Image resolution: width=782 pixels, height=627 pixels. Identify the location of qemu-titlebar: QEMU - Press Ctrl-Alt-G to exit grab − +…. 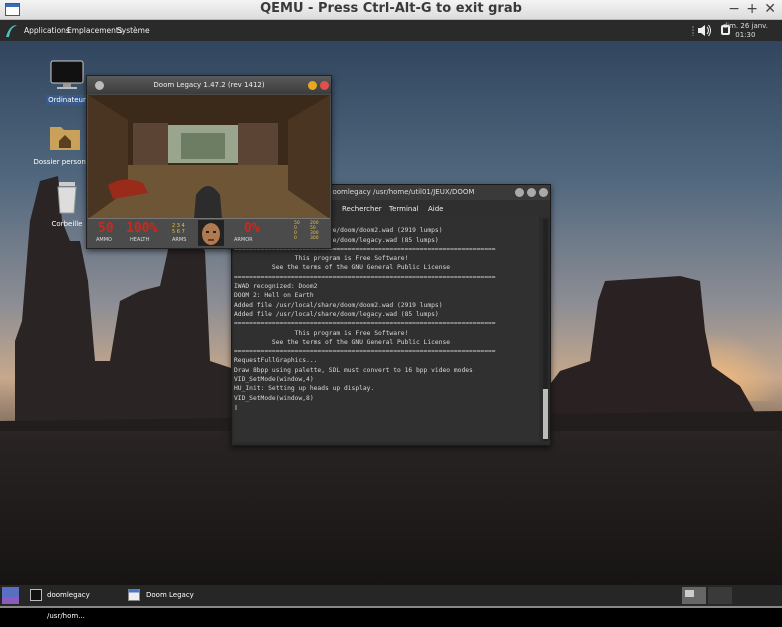
(391, 10).